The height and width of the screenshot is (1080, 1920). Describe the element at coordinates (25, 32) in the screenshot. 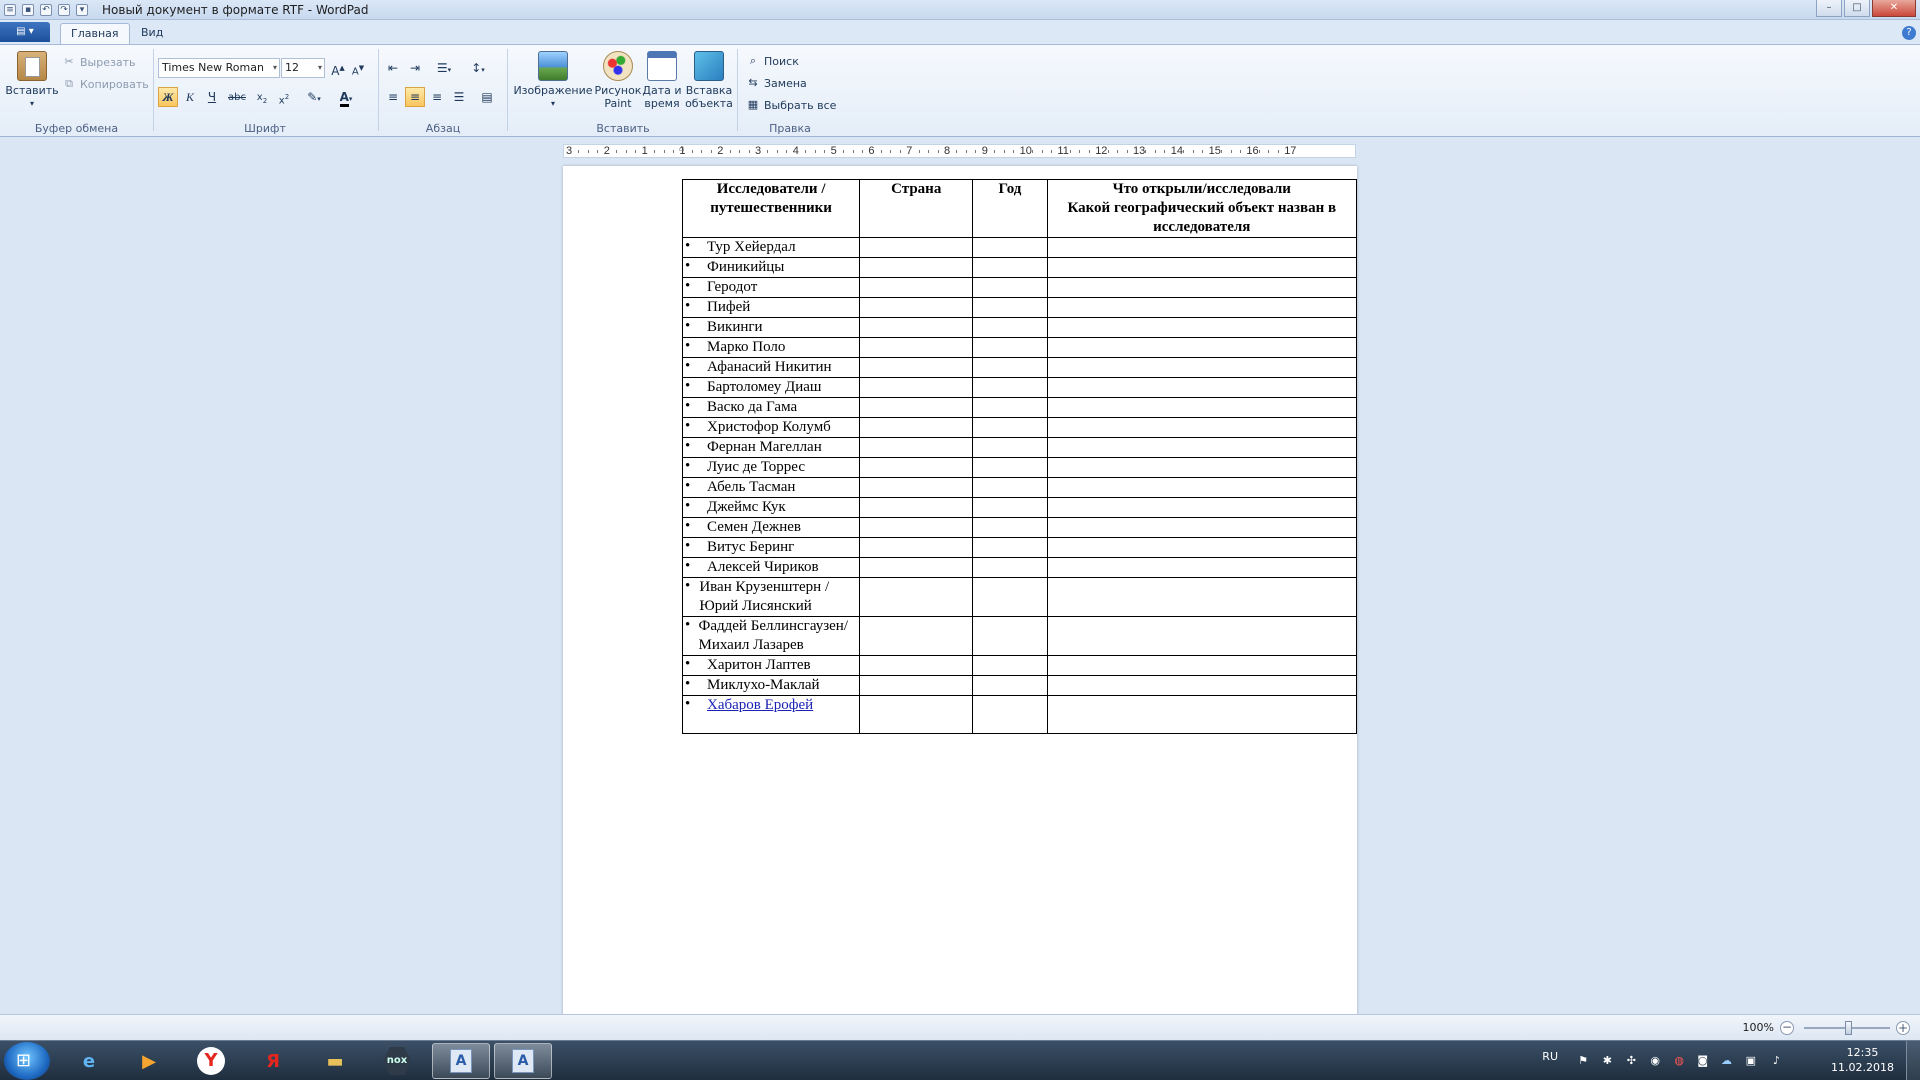

I see `app-menu-button: ▤ ▾` at that location.